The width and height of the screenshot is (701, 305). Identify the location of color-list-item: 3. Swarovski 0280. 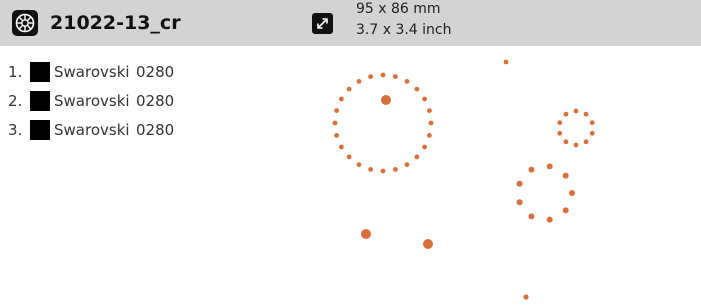
(91, 134).